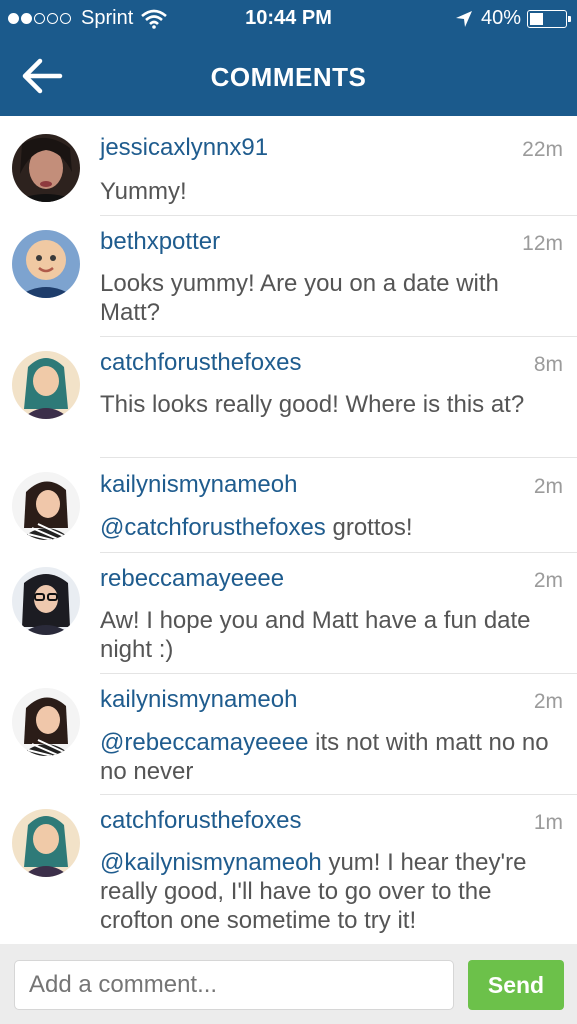 This screenshot has height=1024, width=577. Describe the element at coordinates (288, 166) in the screenshot. I see `comment-item: jessicaxlynnx91 22m Yummy!` at that location.